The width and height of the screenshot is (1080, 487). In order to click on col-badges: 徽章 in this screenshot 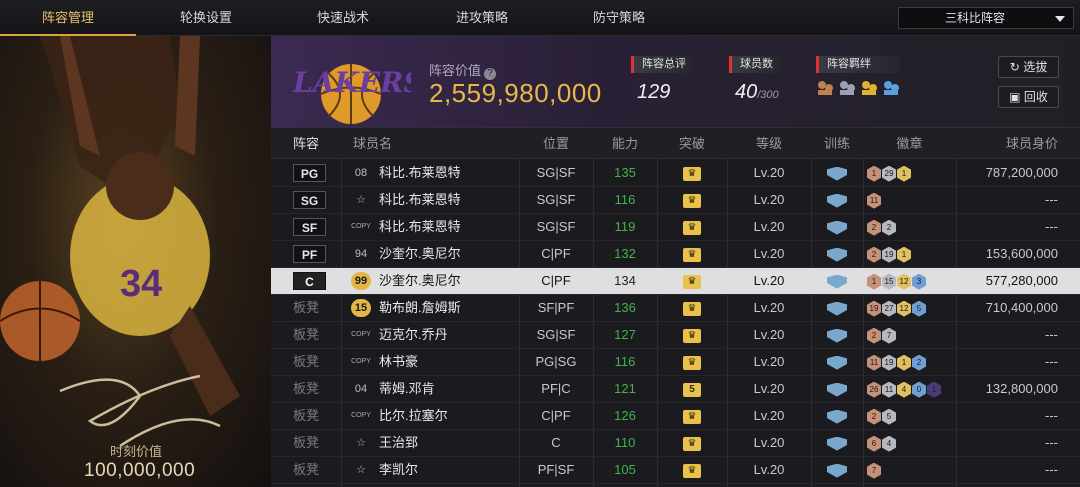, I will do `click(909, 143)`.